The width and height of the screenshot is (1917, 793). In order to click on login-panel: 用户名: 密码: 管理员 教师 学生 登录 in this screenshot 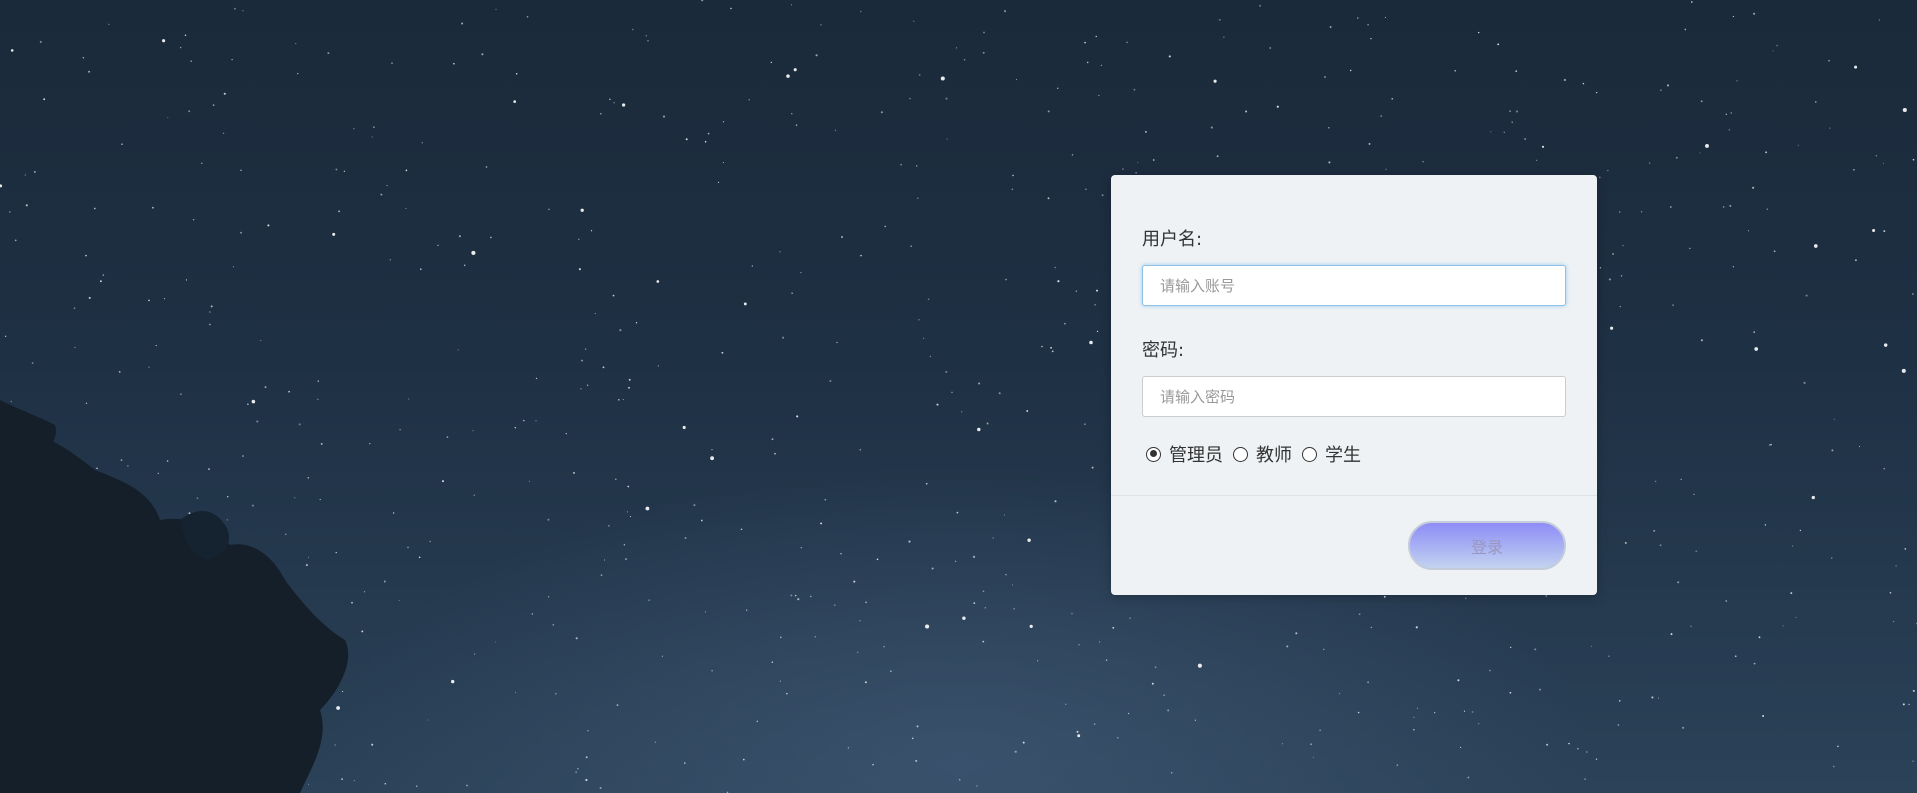, I will do `click(1354, 385)`.